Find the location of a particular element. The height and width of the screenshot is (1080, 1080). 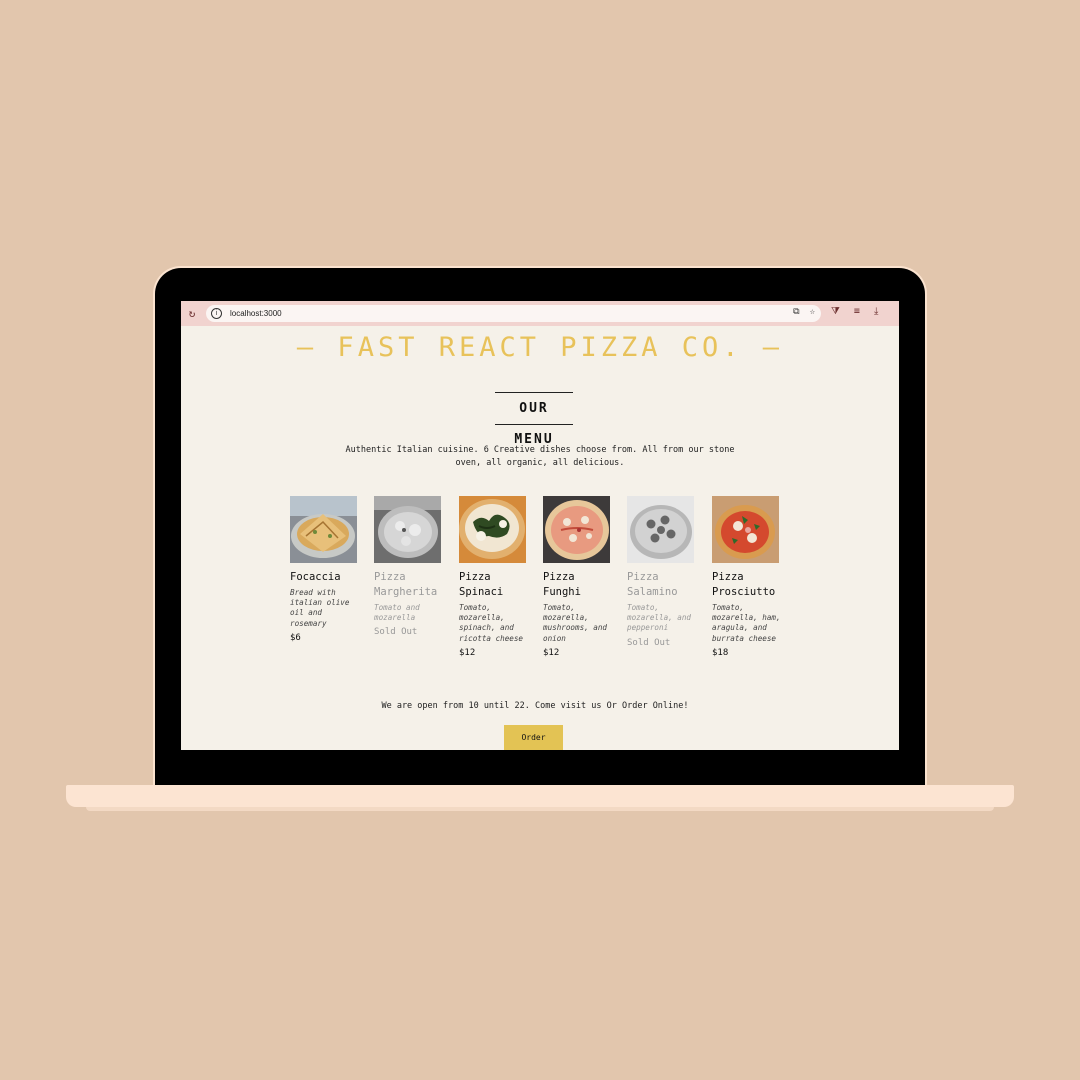

item-price: $6 is located at coordinates (295, 637).